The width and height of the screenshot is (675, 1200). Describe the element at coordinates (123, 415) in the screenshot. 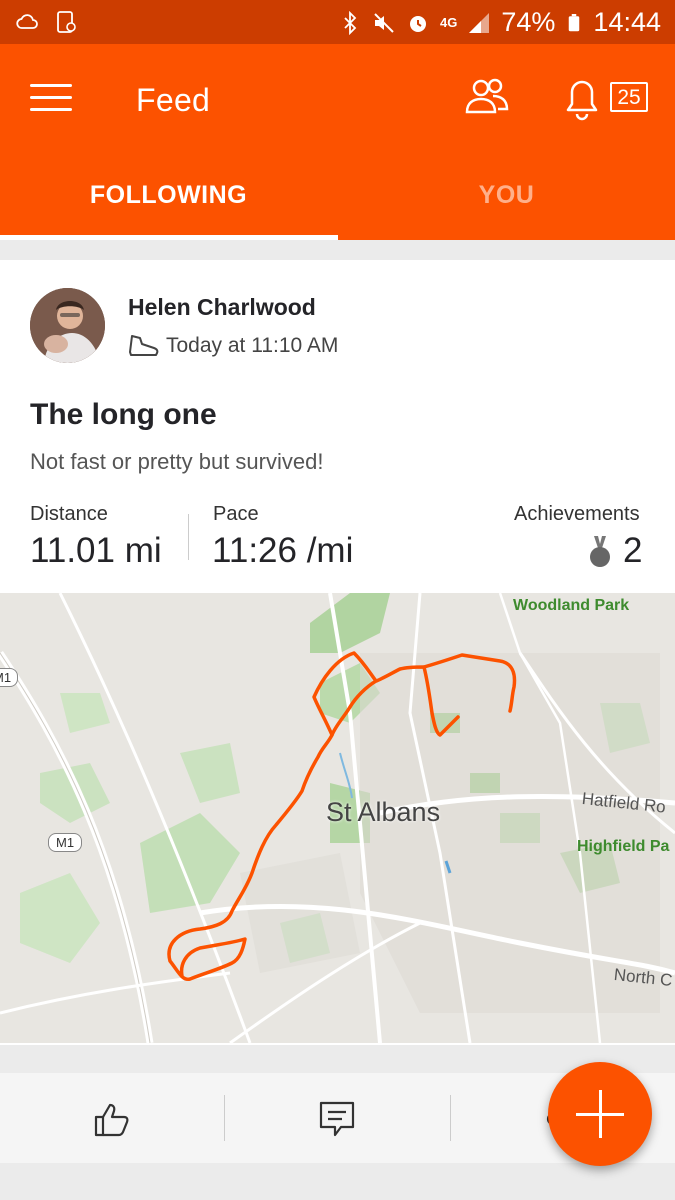

I see `activity-title: The long one` at that location.